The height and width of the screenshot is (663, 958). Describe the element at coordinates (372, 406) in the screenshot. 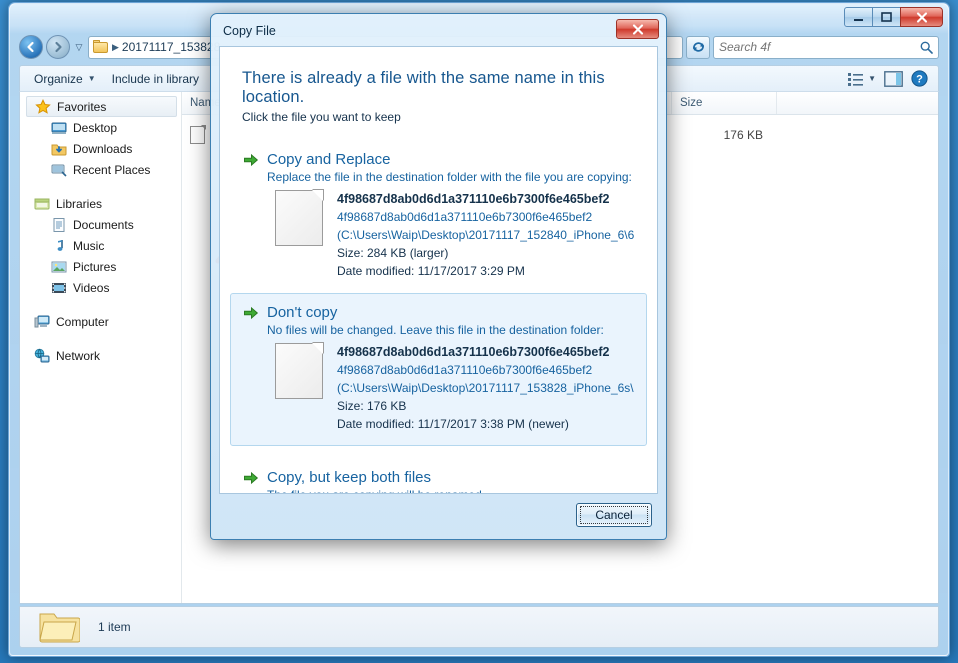

I see `file-size: Size: 176 KB` at that location.